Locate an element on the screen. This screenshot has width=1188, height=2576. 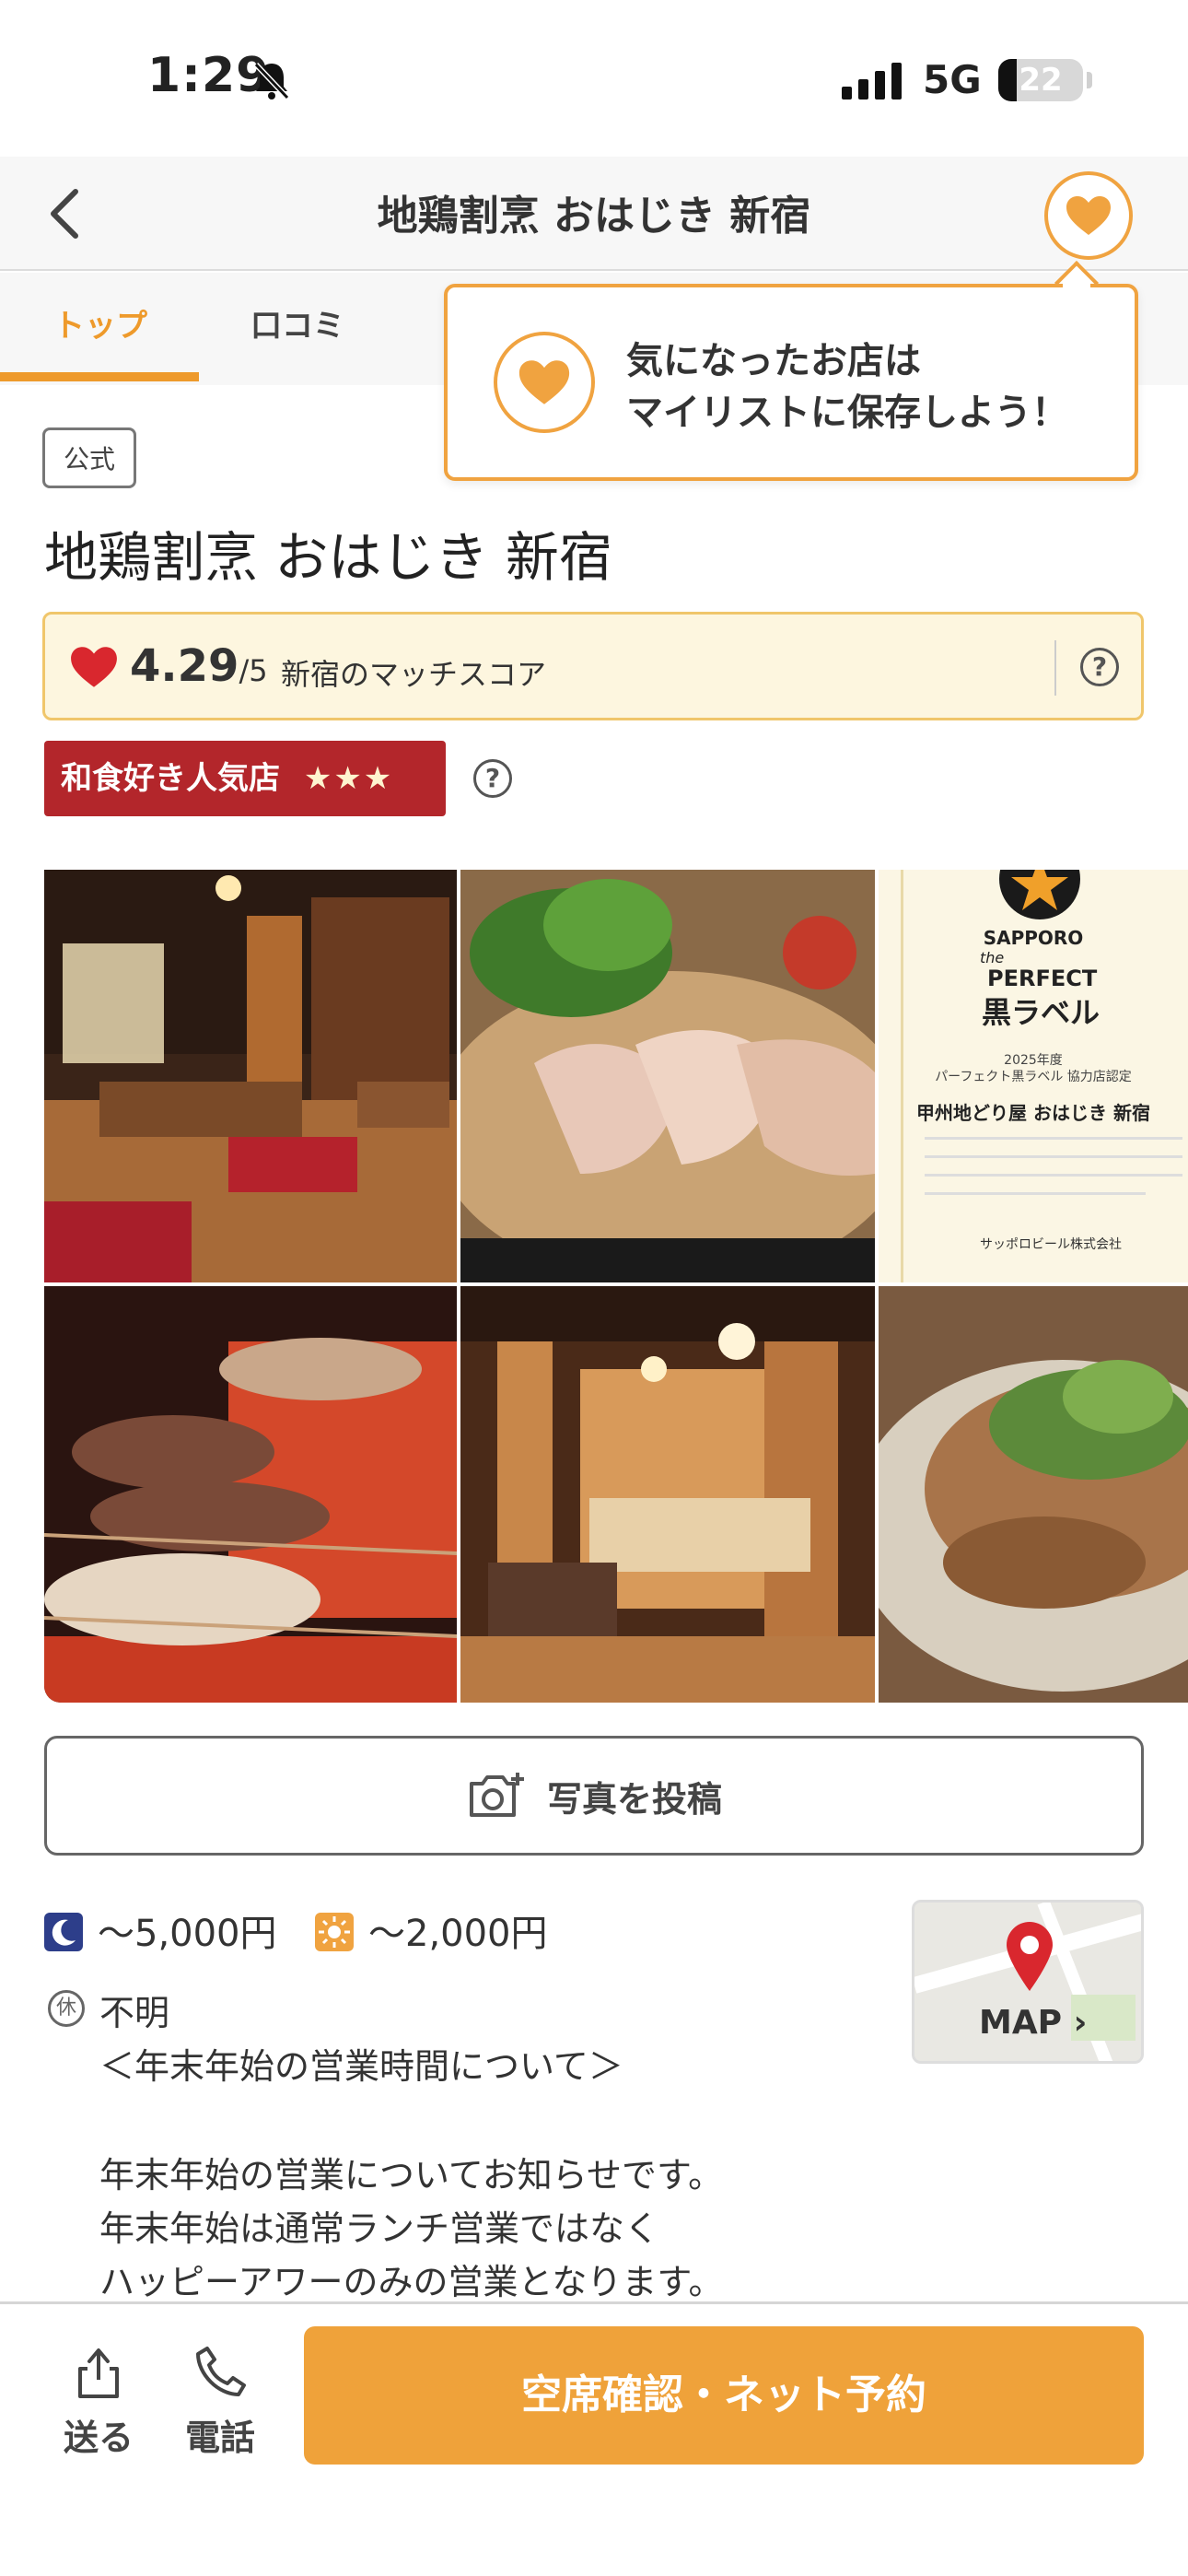
certificate-year: 2025年度 is located at coordinates (1033, 1060).